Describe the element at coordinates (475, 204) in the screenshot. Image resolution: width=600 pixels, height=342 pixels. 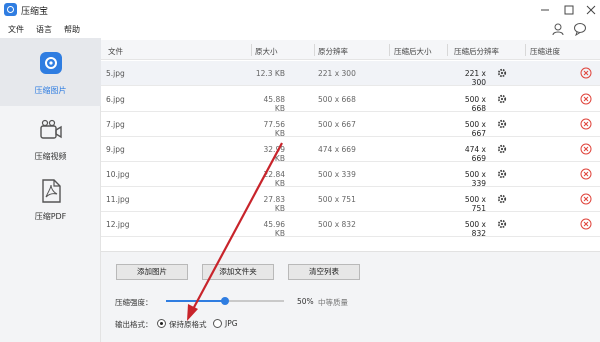
I see `compressed-resolution: 500 x 751` at that location.